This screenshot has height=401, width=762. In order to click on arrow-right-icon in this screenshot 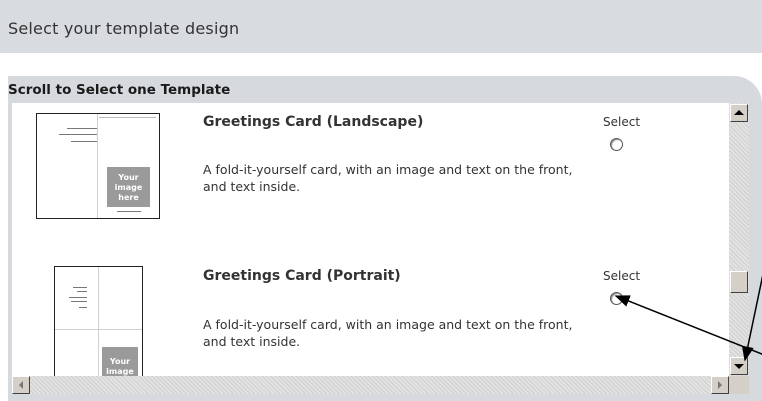, I will do `click(720, 385)`.